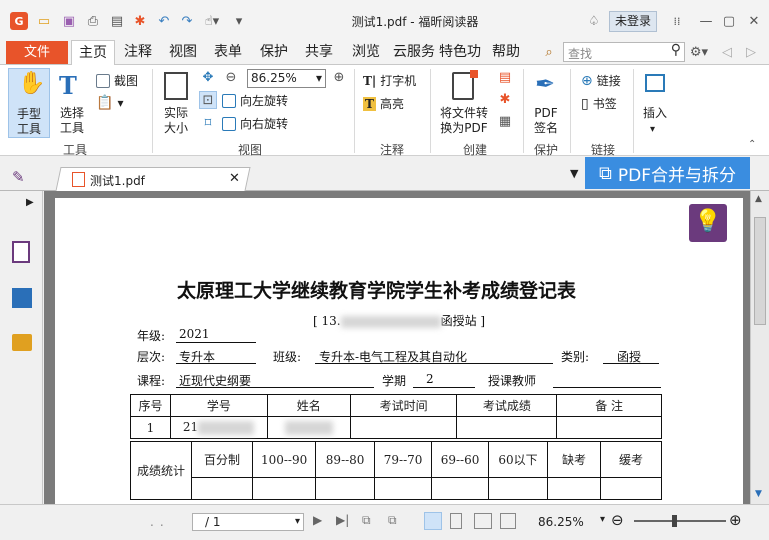 This screenshot has width=769, height=540. Describe the element at coordinates (508, 521) in the screenshot. I see `continuous-facing-view-icon` at that location.